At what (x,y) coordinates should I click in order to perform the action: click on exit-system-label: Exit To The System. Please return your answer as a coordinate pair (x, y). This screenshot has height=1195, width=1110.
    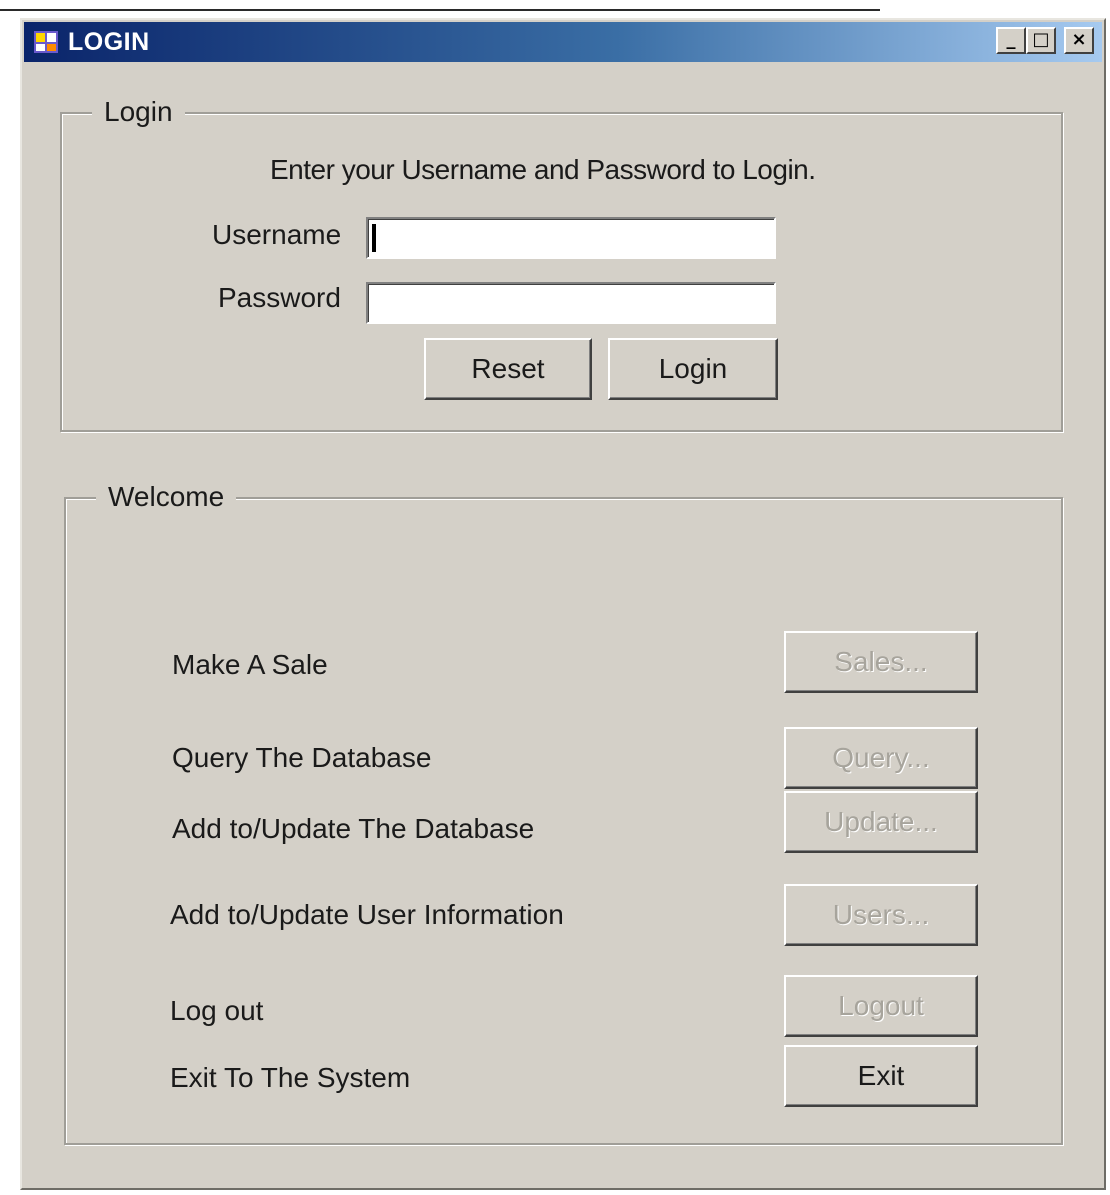
    Looking at the image, I should click on (290, 1077).